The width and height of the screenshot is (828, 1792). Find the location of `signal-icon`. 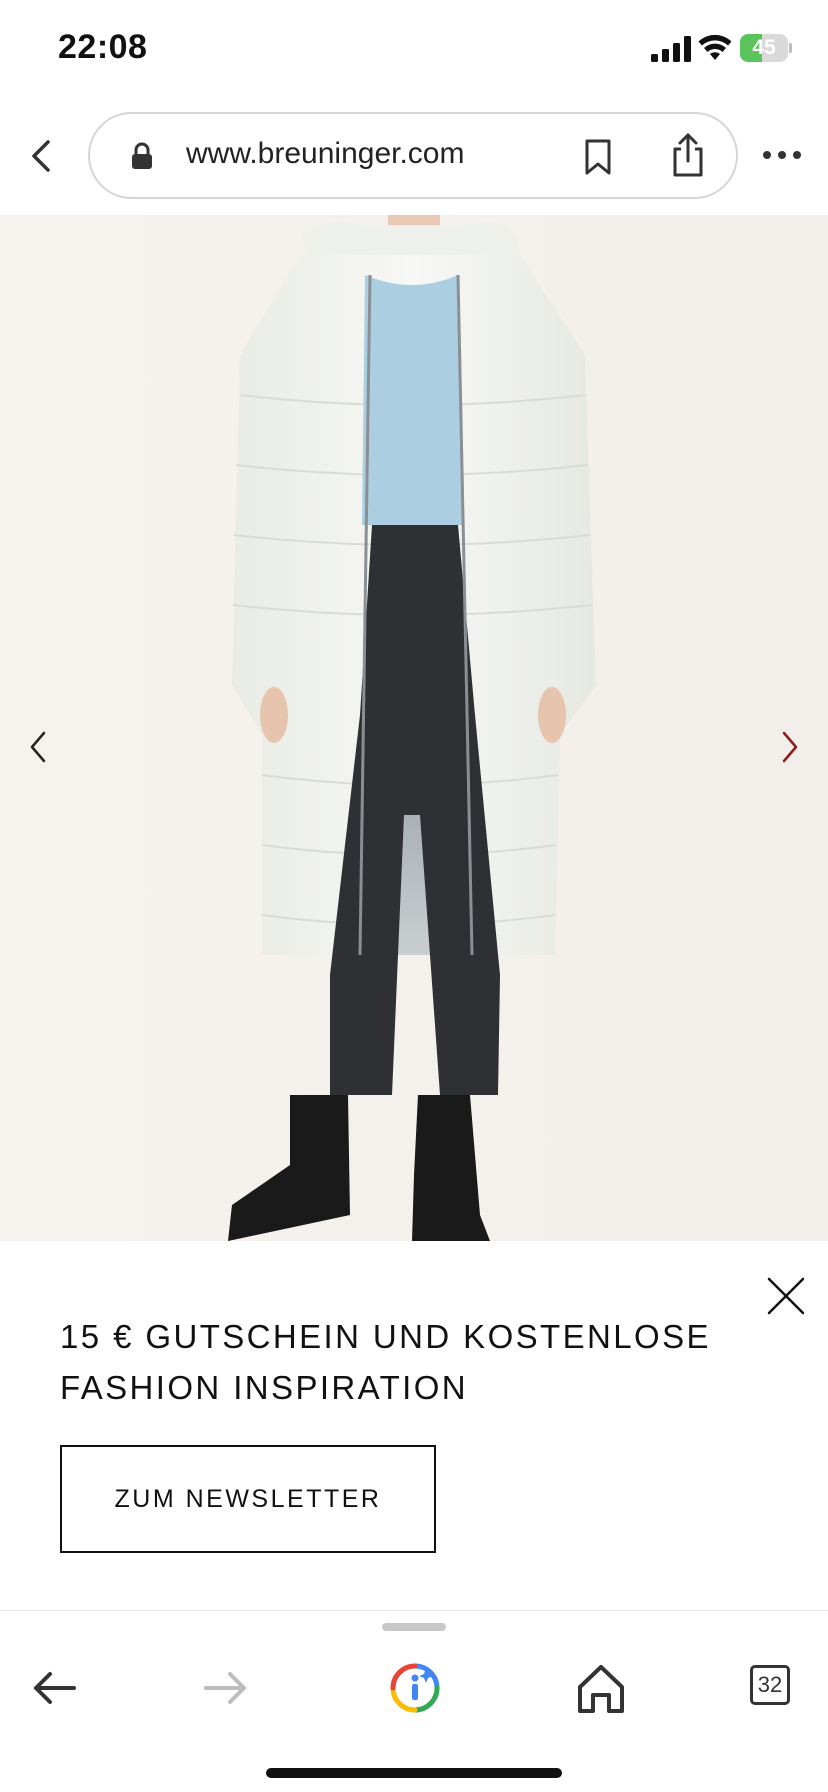

signal-icon is located at coordinates (671, 49).